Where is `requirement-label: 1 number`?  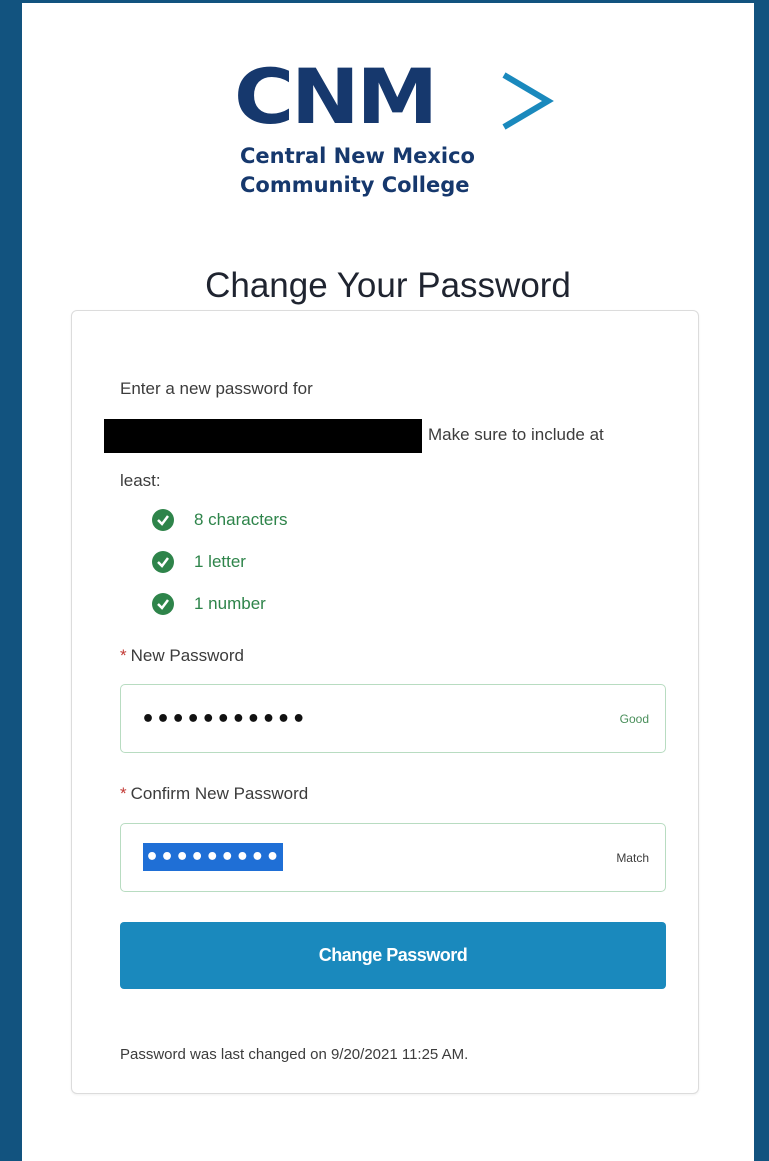 requirement-label: 1 number is located at coordinates (230, 603).